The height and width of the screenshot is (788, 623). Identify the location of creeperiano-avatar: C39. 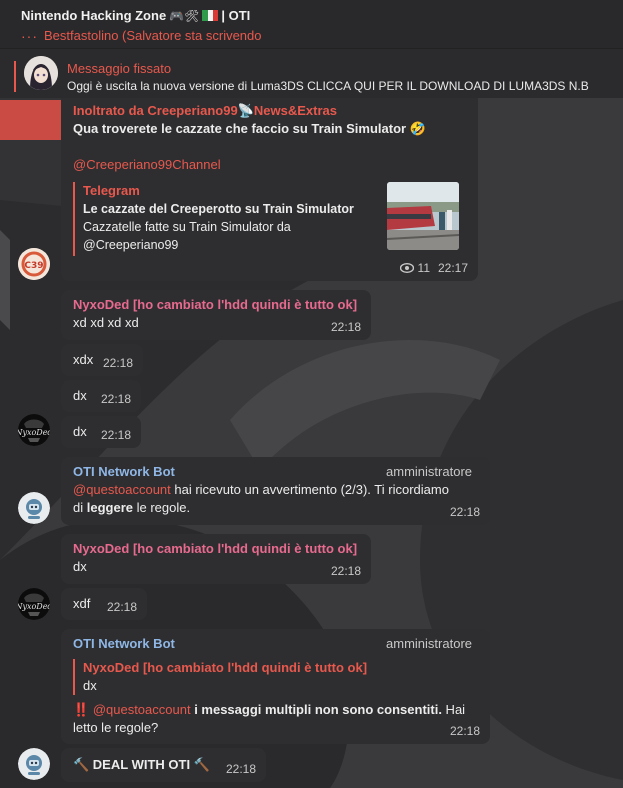
(34, 264).